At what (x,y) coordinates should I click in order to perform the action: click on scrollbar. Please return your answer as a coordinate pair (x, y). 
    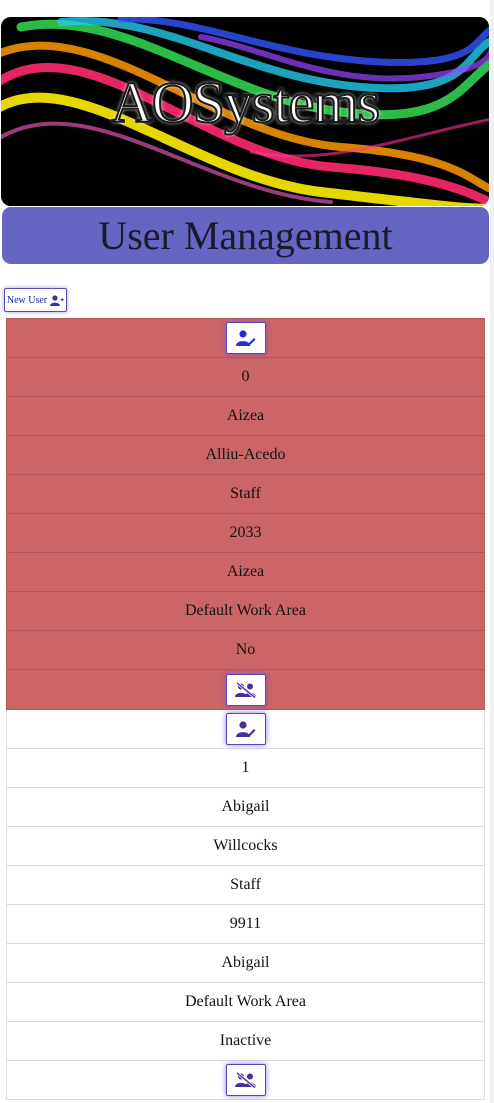
    Looking at the image, I should click on (492, 551).